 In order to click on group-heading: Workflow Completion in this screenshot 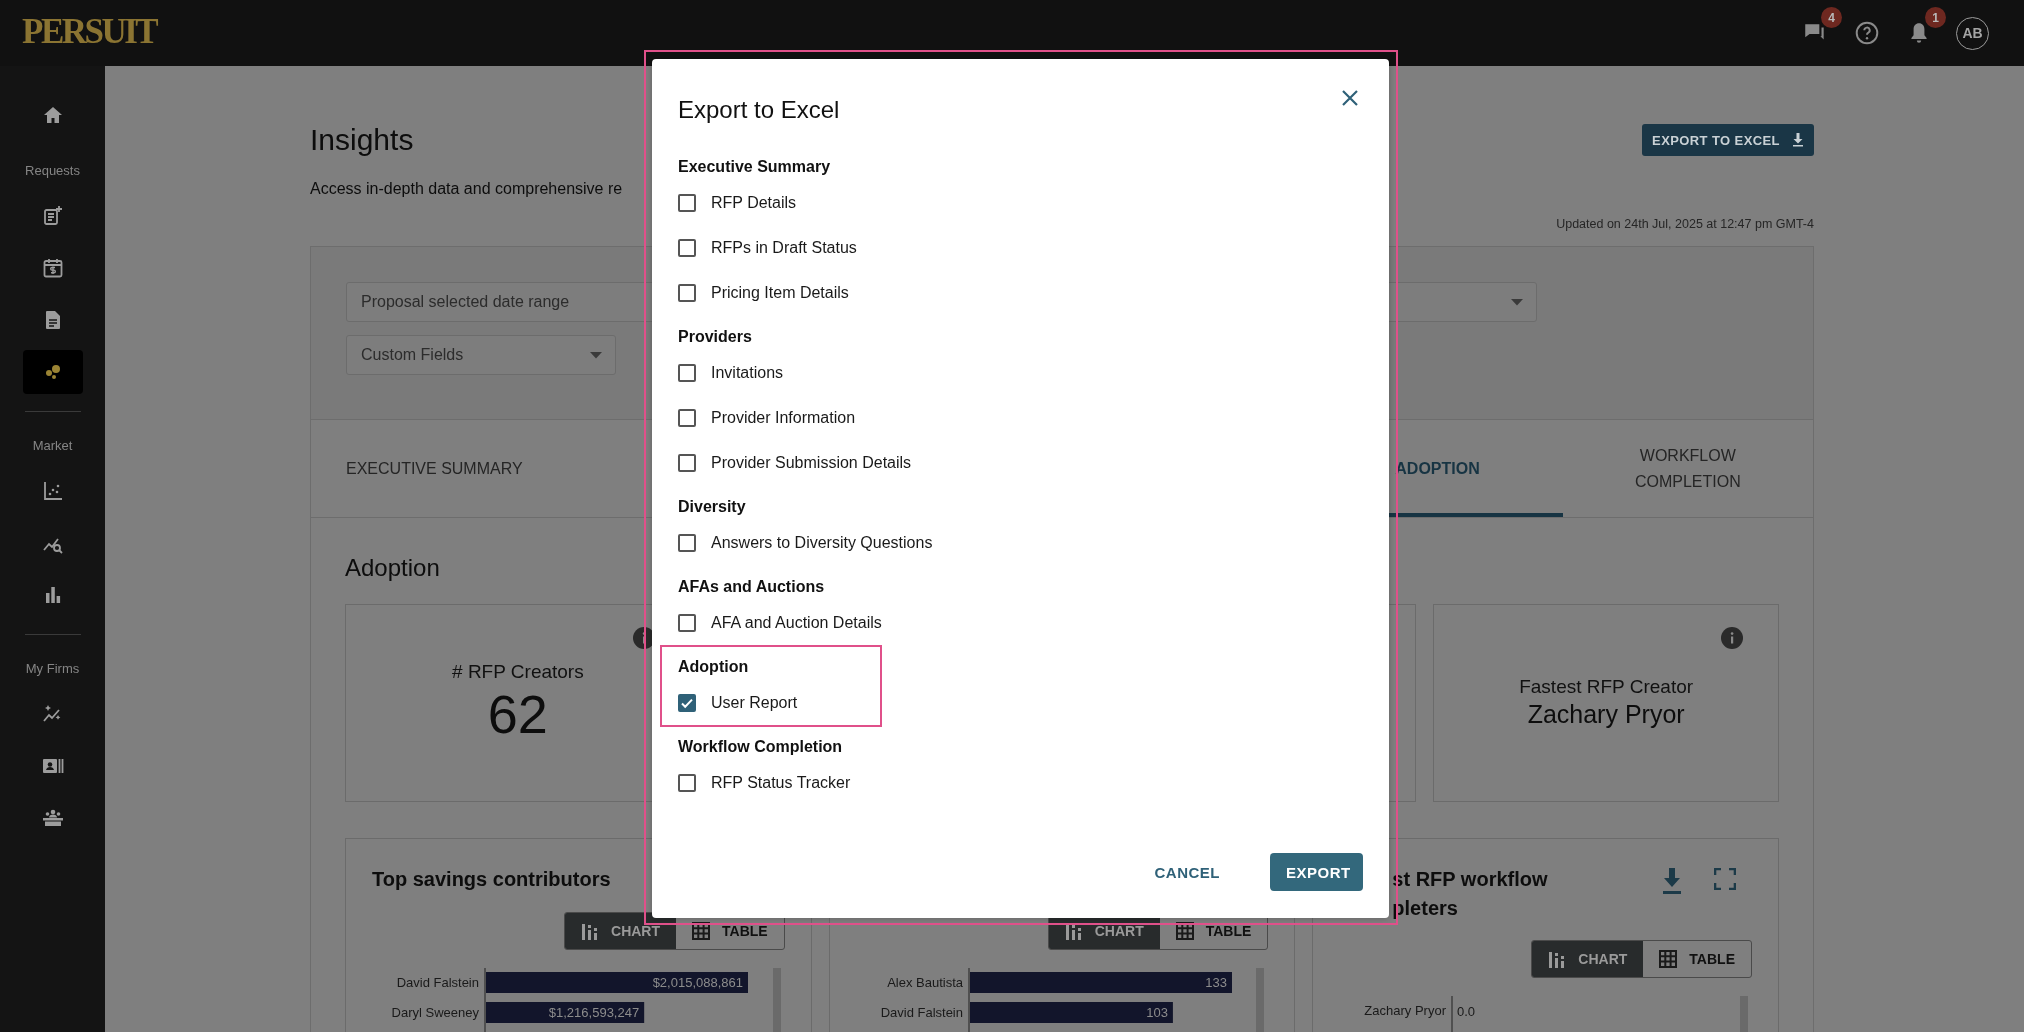, I will do `click(761, 747)`.